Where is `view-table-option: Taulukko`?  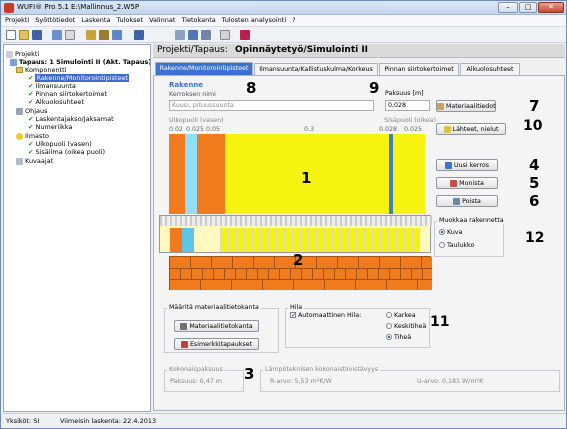
view-table-option: Taulukko is located at coordinates (456, 245).